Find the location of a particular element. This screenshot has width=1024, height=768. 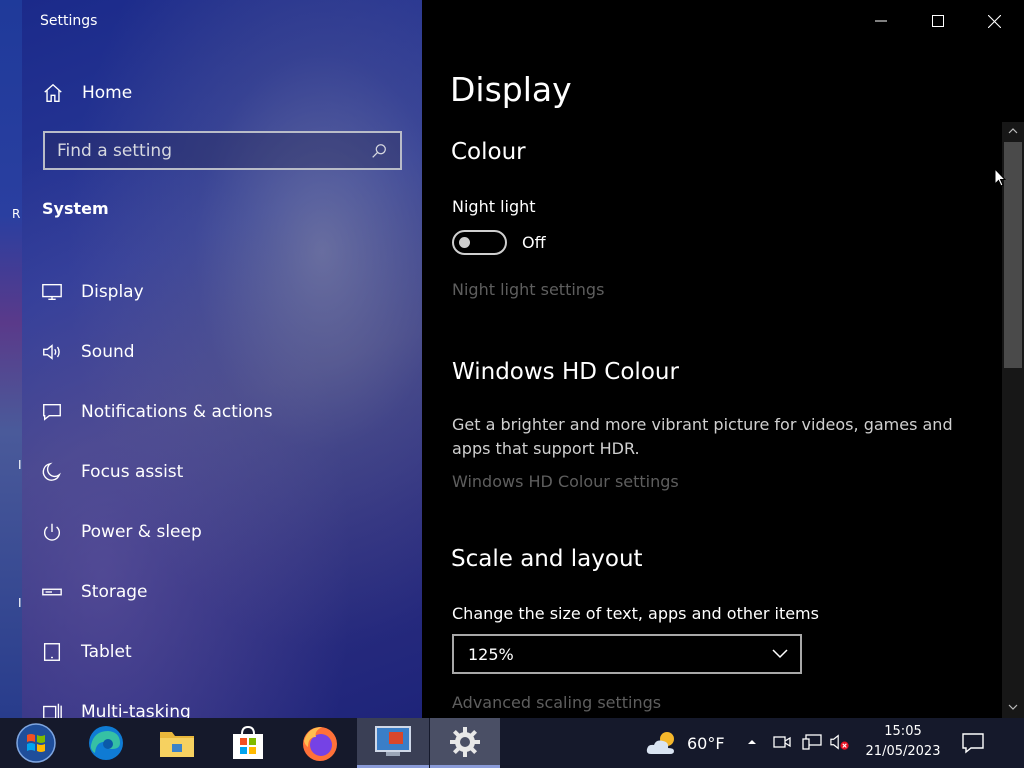

firefox-icon is located at coordinates (320, 744).